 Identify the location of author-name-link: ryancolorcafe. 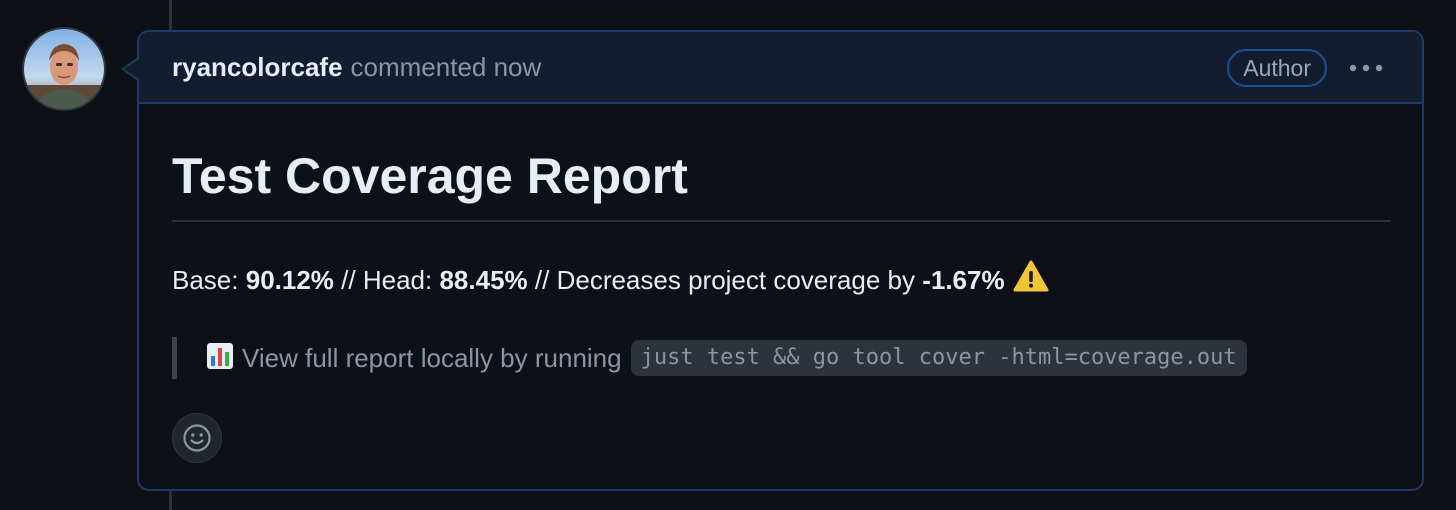
(257, 67).